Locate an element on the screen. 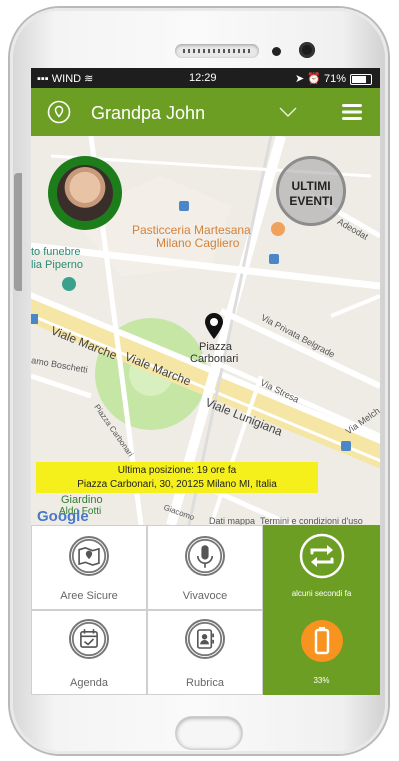 Image resolution: width=399 pixels, height=761 pixels. vivavoce-label: Vivavoce is located at coordinates (205, 596).